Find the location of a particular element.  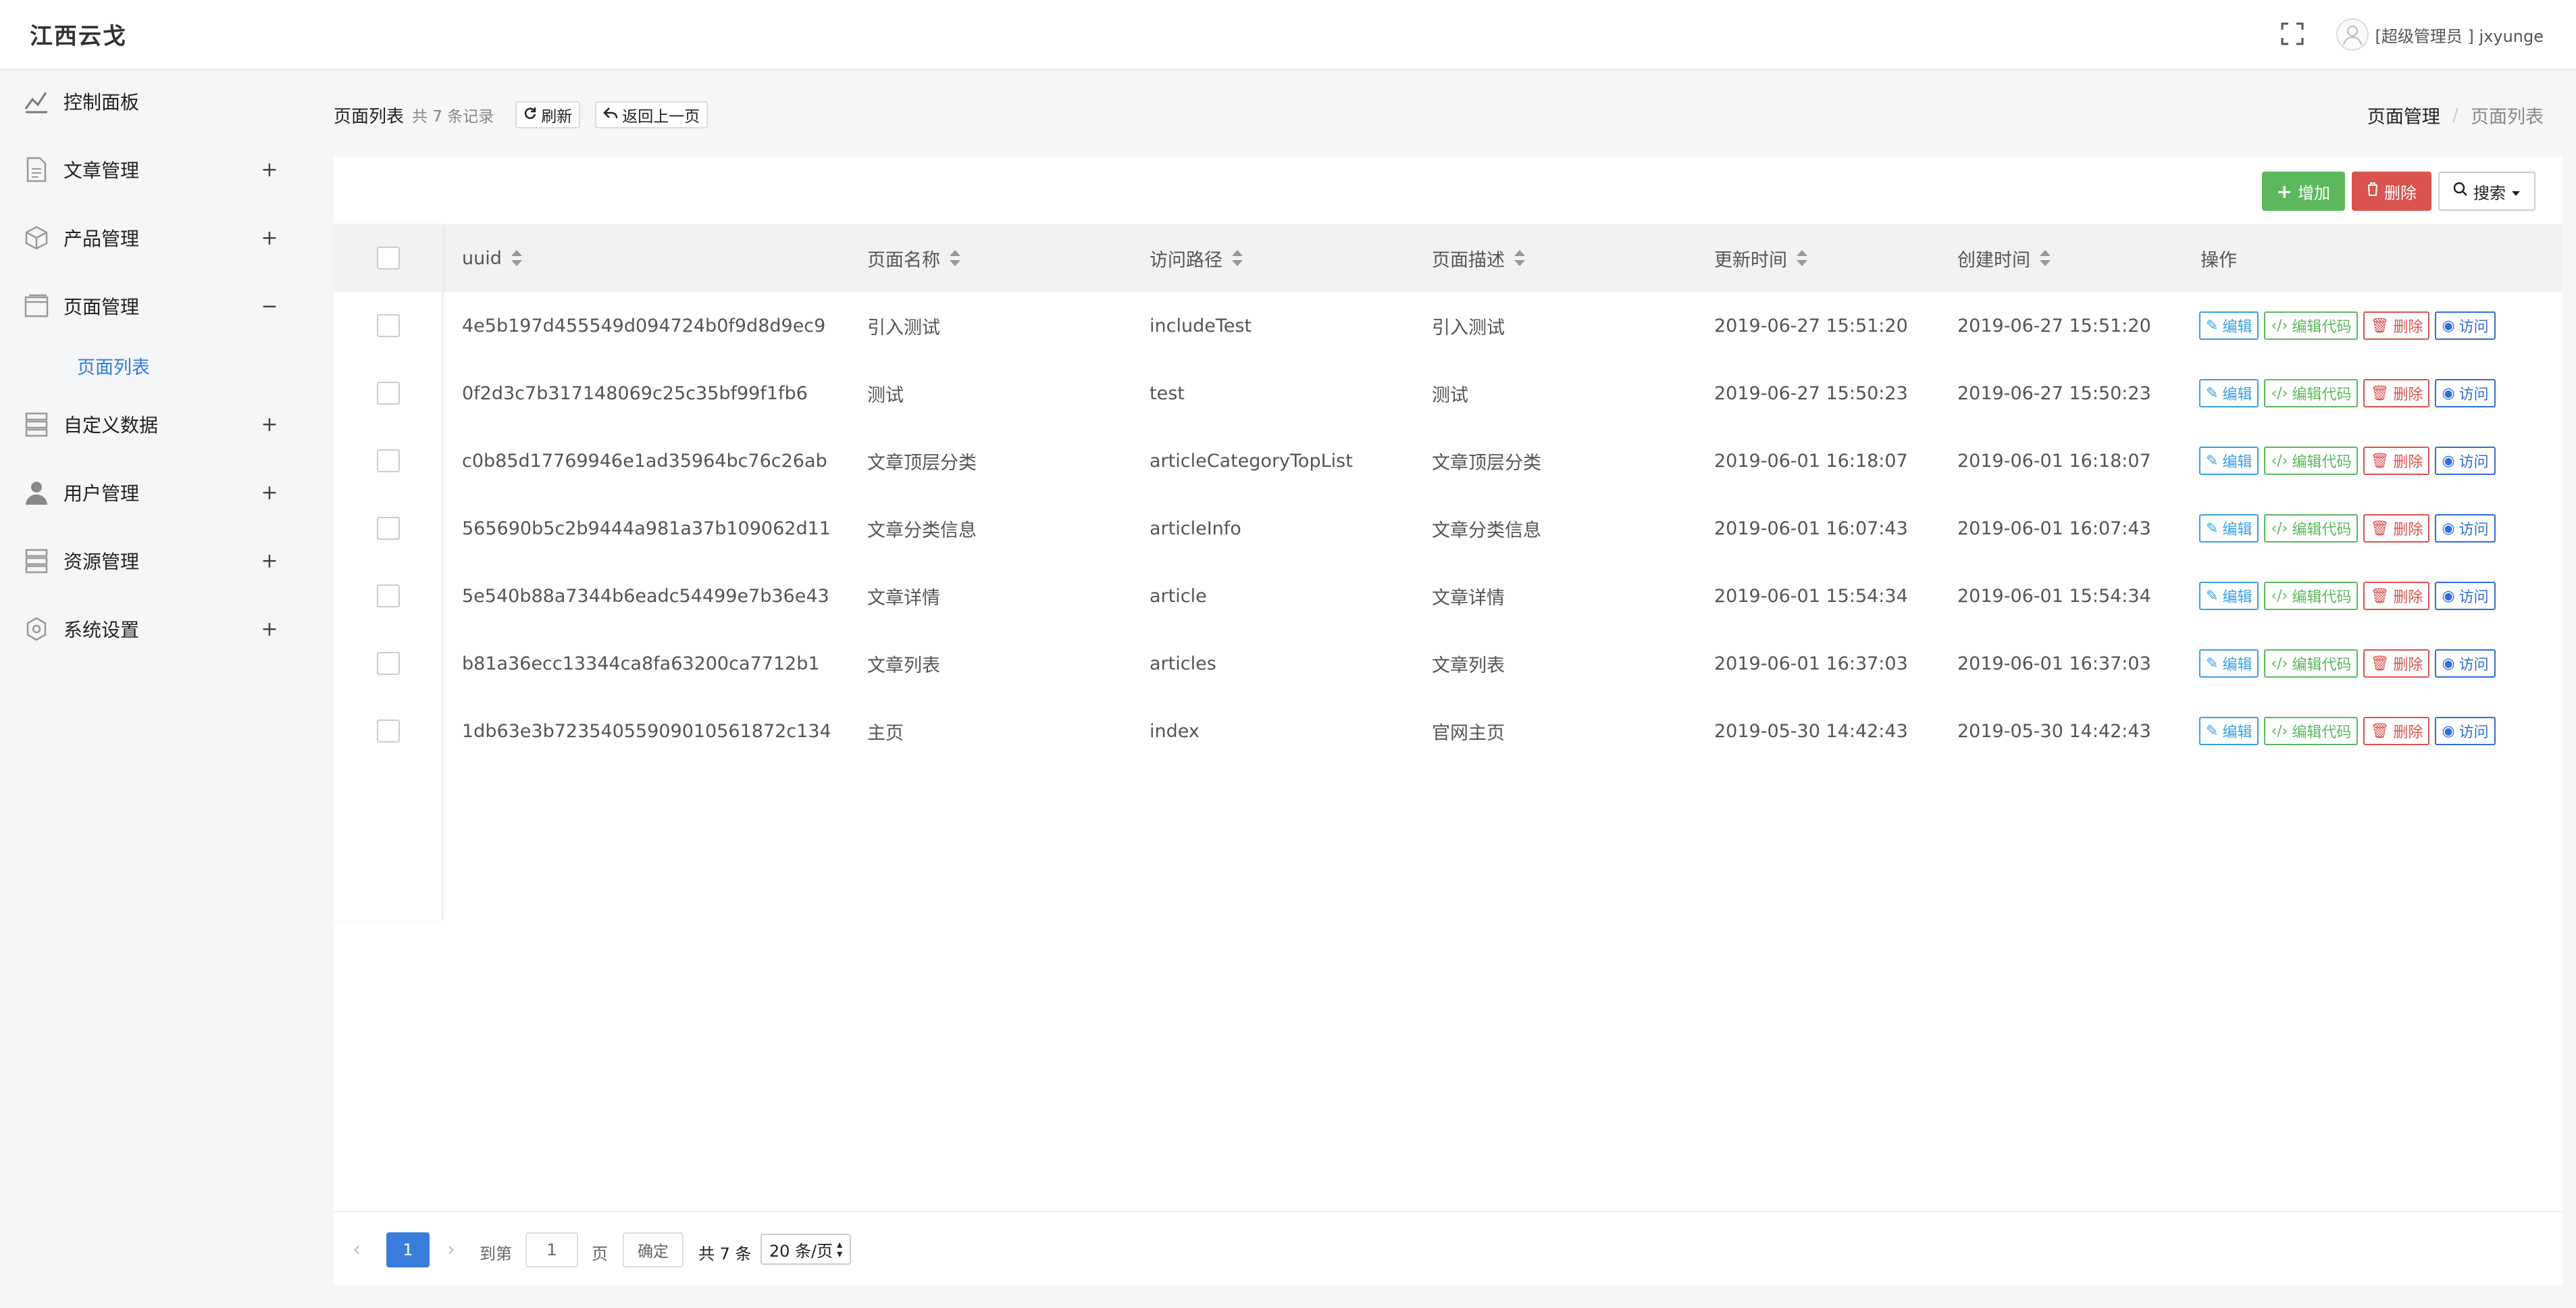

sidebar-item-dashboard: 控制面板 is located at coordinates (148, 101).